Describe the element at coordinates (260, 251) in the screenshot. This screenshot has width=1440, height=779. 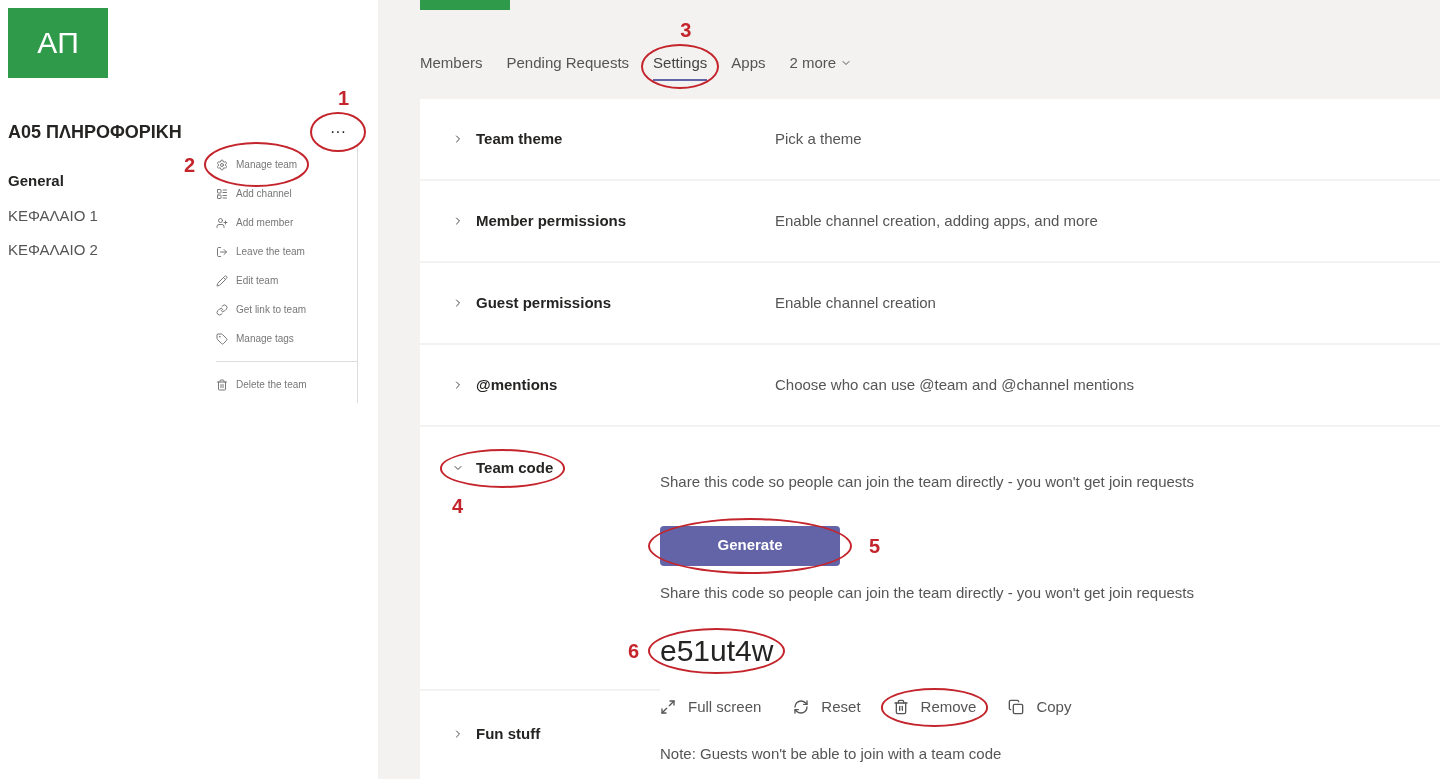
I see `menu-item: Leave the team` at that location.